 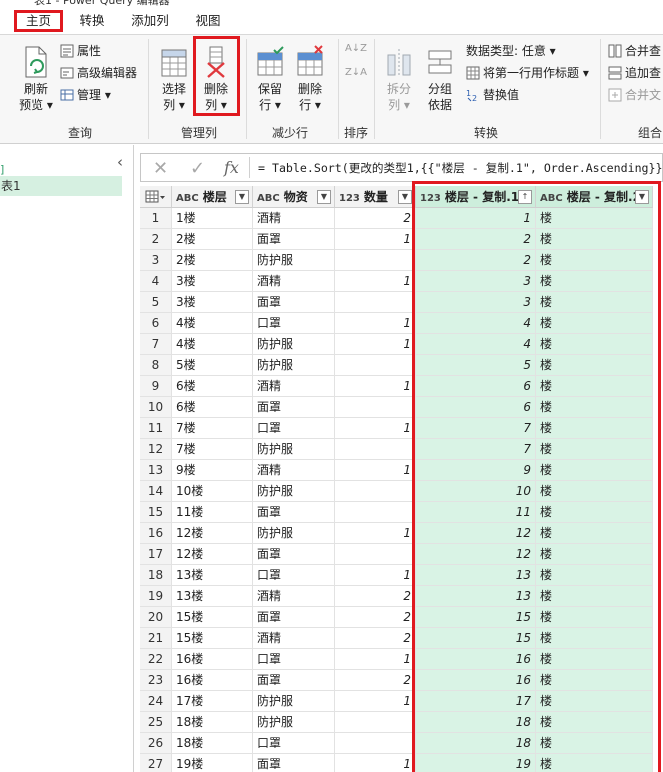 What do you see at coordinates (156, 554) in the screenshot?
I see `row-number: 17` at bounding box center [156, 554].